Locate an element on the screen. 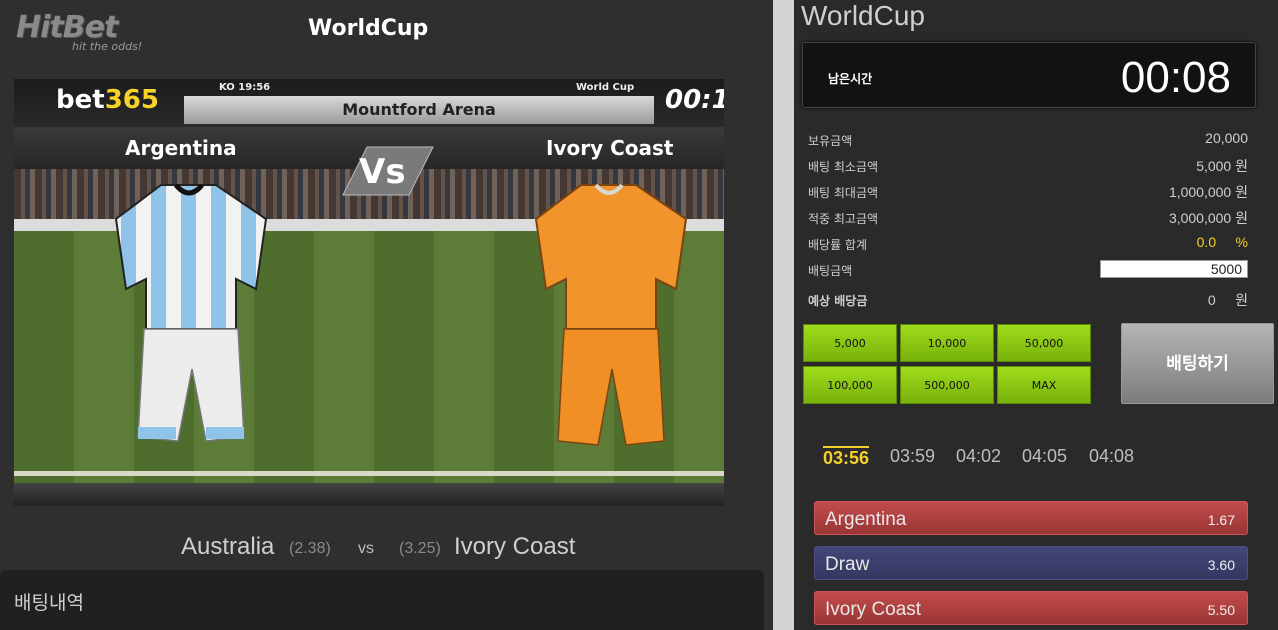 This screenshot has height=630, width=1278. odds-option-name: Ivory Coast is located at coordinates (873, 609).